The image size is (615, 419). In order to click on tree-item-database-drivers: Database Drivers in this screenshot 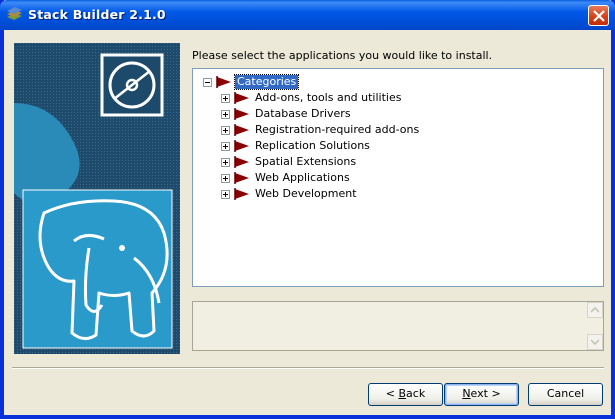, I will do `click(287, 114)`.